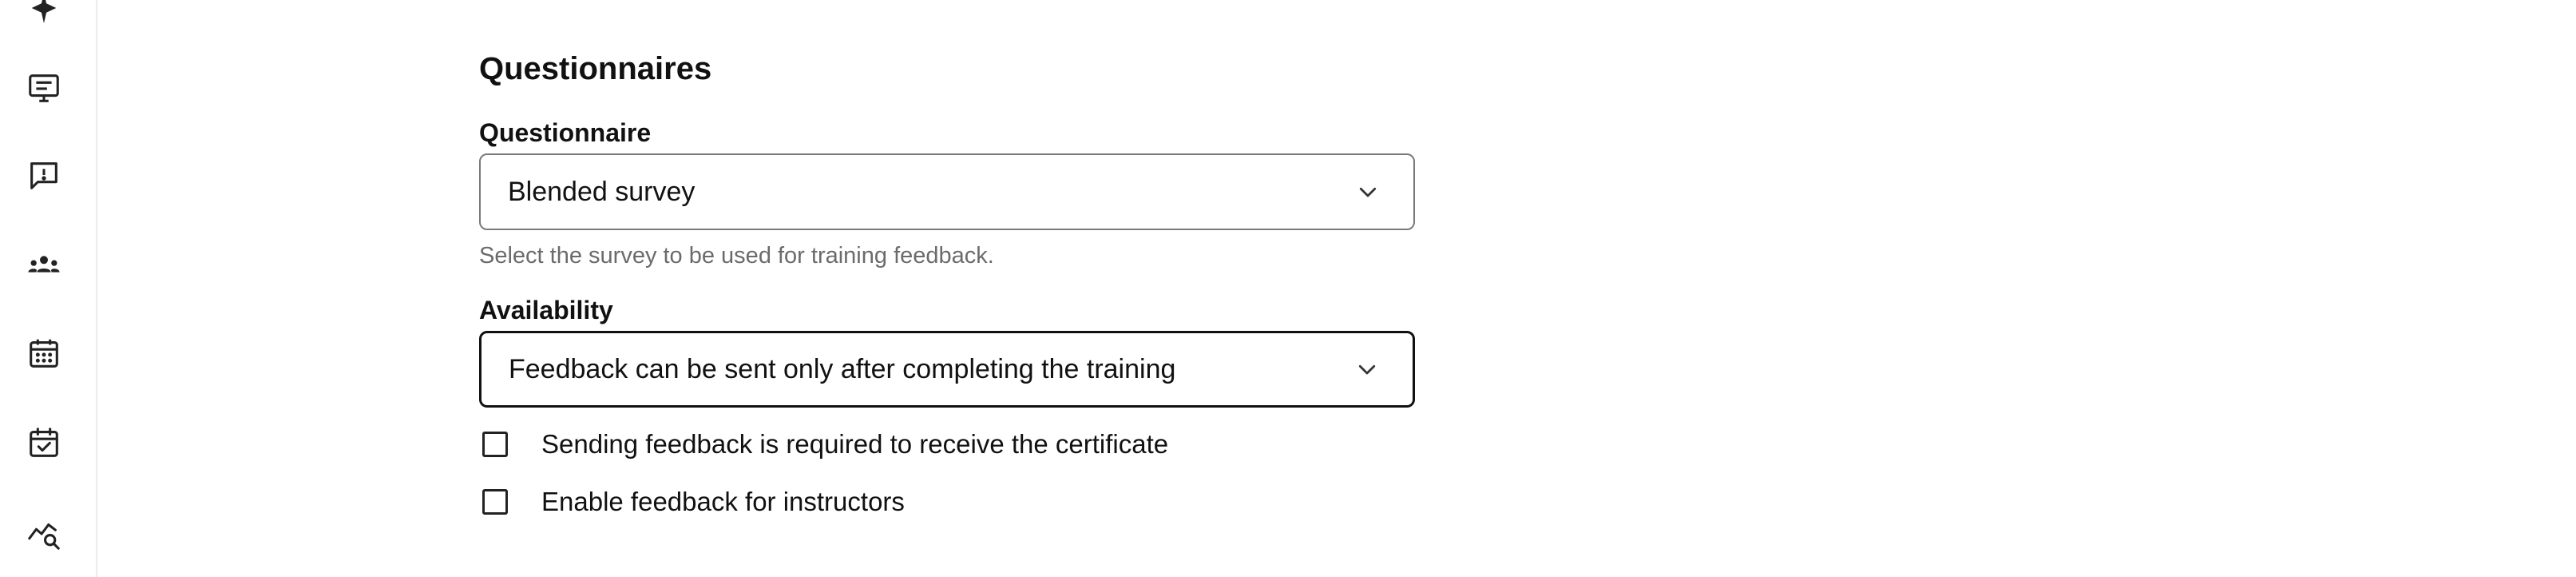  I want to click on feedback-alert-icon, so click(43, 175).